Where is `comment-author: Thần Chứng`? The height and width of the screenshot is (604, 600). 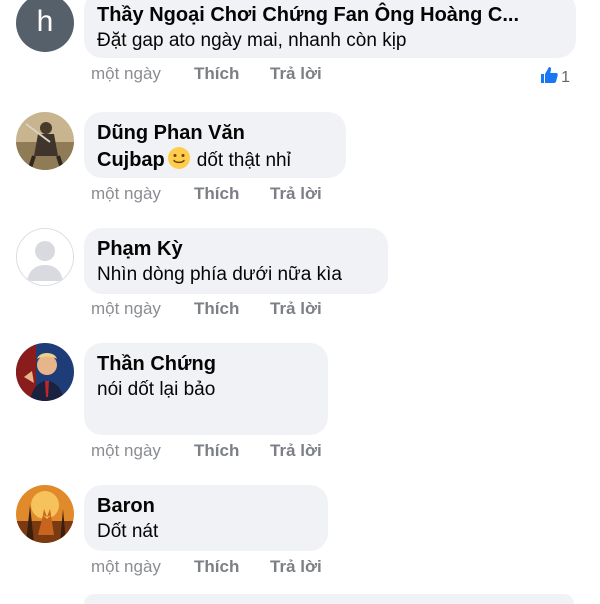 comment-author: Thần Chứng is located at coordinates (205, 364).